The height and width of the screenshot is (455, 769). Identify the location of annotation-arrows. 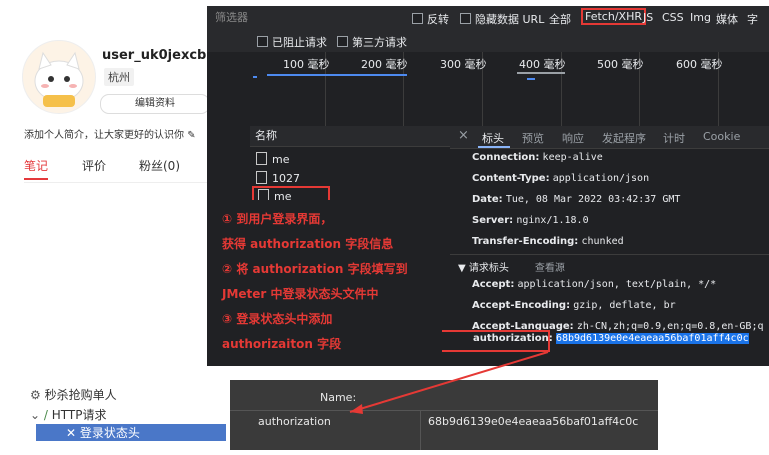
(449, 382).